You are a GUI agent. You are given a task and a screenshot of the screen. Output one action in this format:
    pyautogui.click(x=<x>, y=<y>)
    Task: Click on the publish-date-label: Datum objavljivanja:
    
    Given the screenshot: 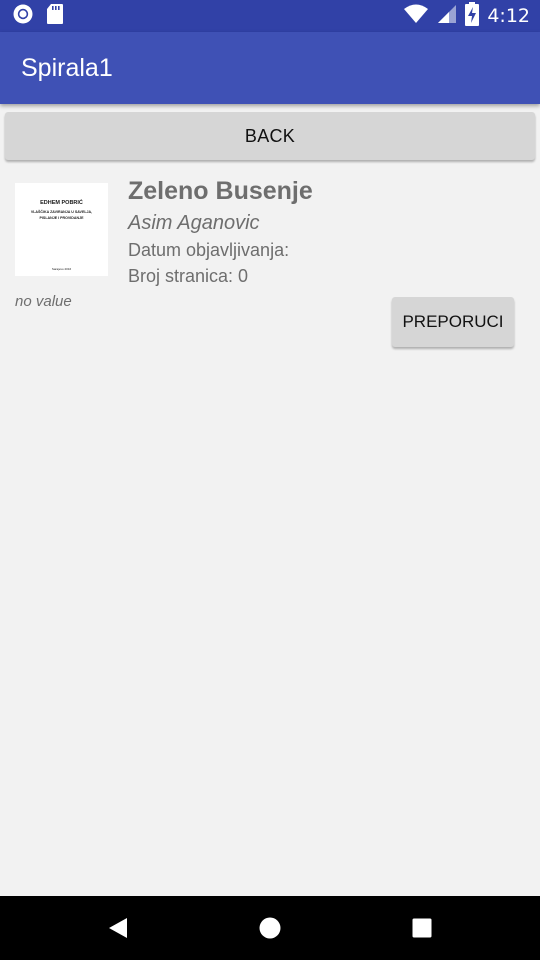 What is the action you would take?
    pyautogui.click(x=209, y=250)
    